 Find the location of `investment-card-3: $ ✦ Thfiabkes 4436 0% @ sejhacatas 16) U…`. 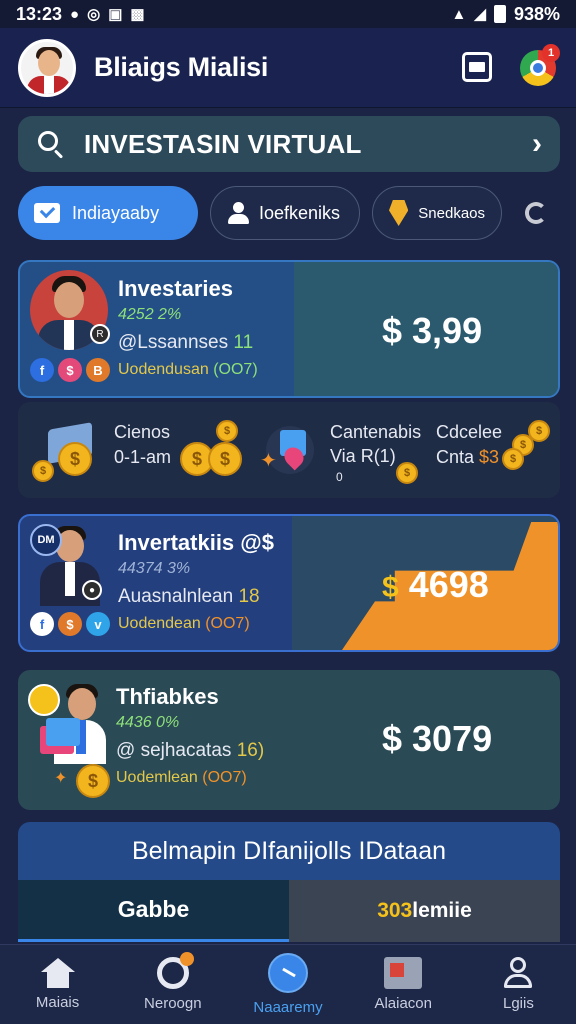

investment-card-3: $ ✦ Thfiabkes 4436 0% @ sejhacatas 16) U… is located at coordinates (289, 740).